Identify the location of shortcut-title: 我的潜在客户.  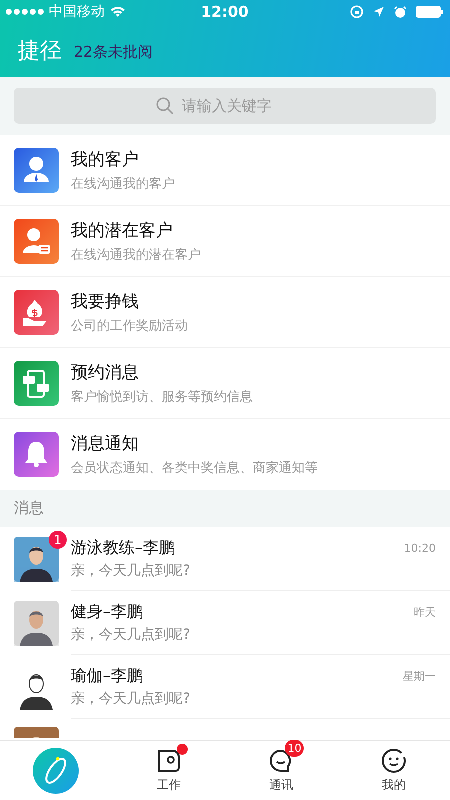
(122, 231).